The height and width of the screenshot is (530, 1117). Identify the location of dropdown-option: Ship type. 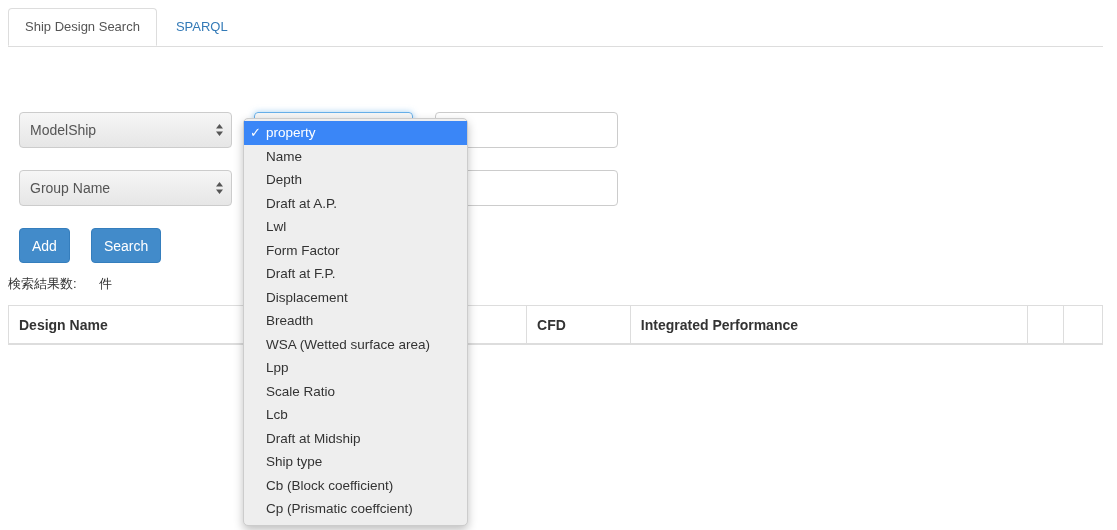
(355, 462).